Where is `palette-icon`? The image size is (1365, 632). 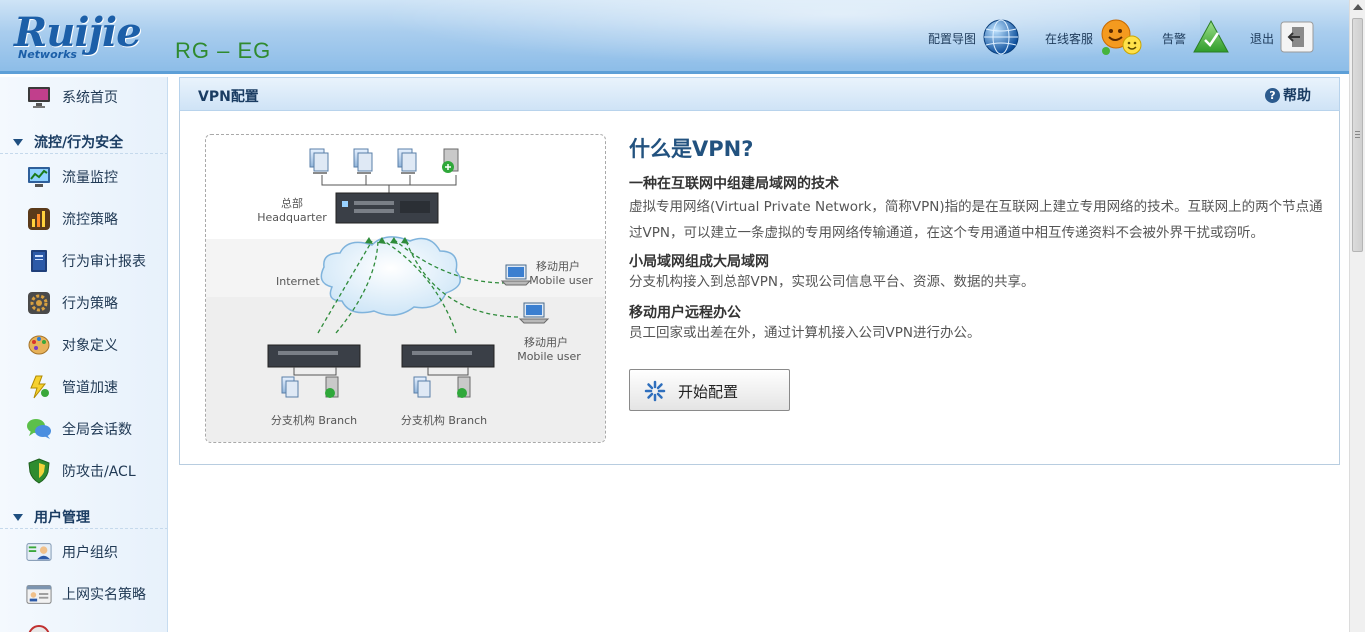 palette-icon is located at coordinates (39, 345).